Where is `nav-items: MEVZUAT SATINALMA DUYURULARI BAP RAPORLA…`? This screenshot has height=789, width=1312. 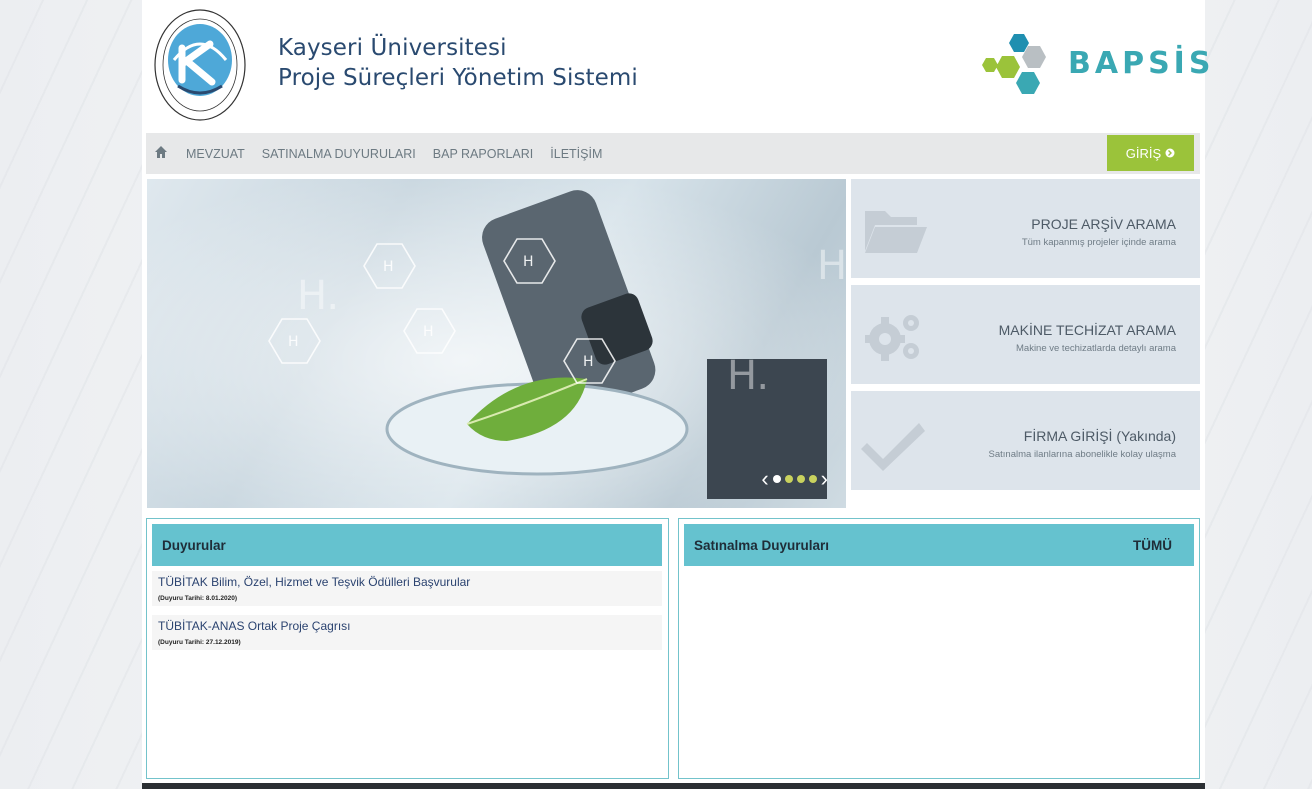
nav-items: MEVZUAT SATINALMA DUYURULARI BAP RAPORLA… is located at coordinates (402, 153).